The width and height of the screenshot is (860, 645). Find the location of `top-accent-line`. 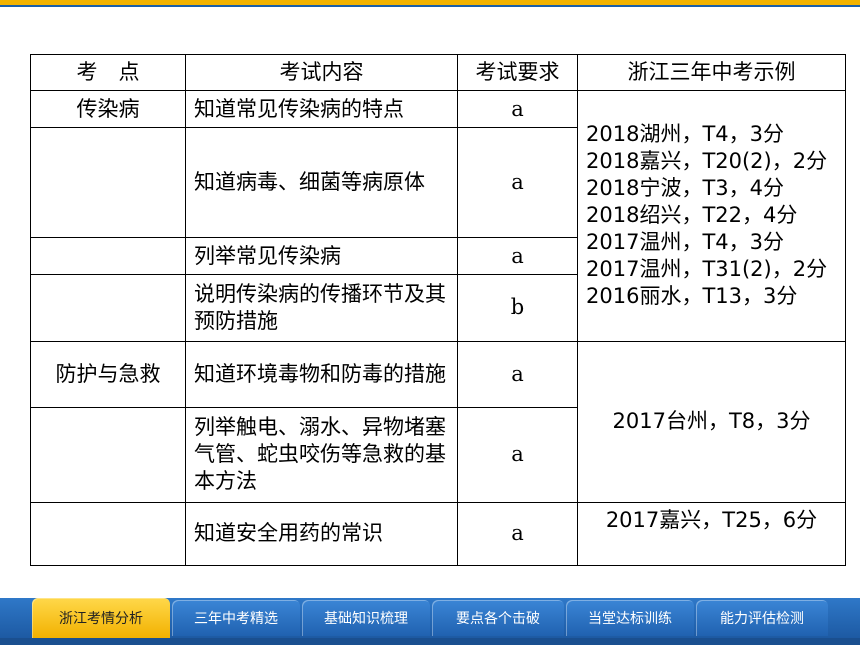

top-accent-line is located at coordinates (430, 6).